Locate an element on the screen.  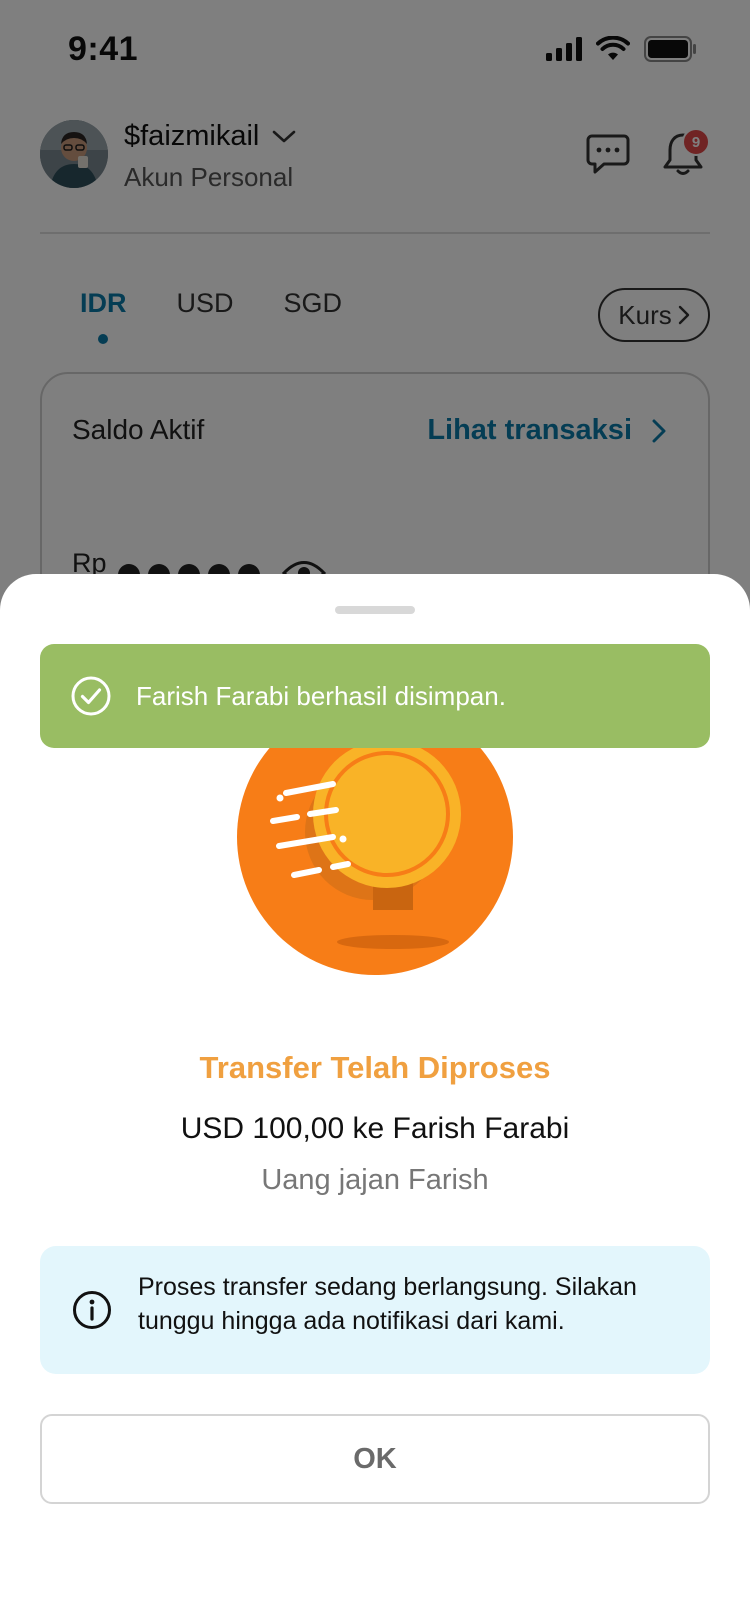
result-title: Transfer Telah Diproses is located at coordinates (375, 1067).